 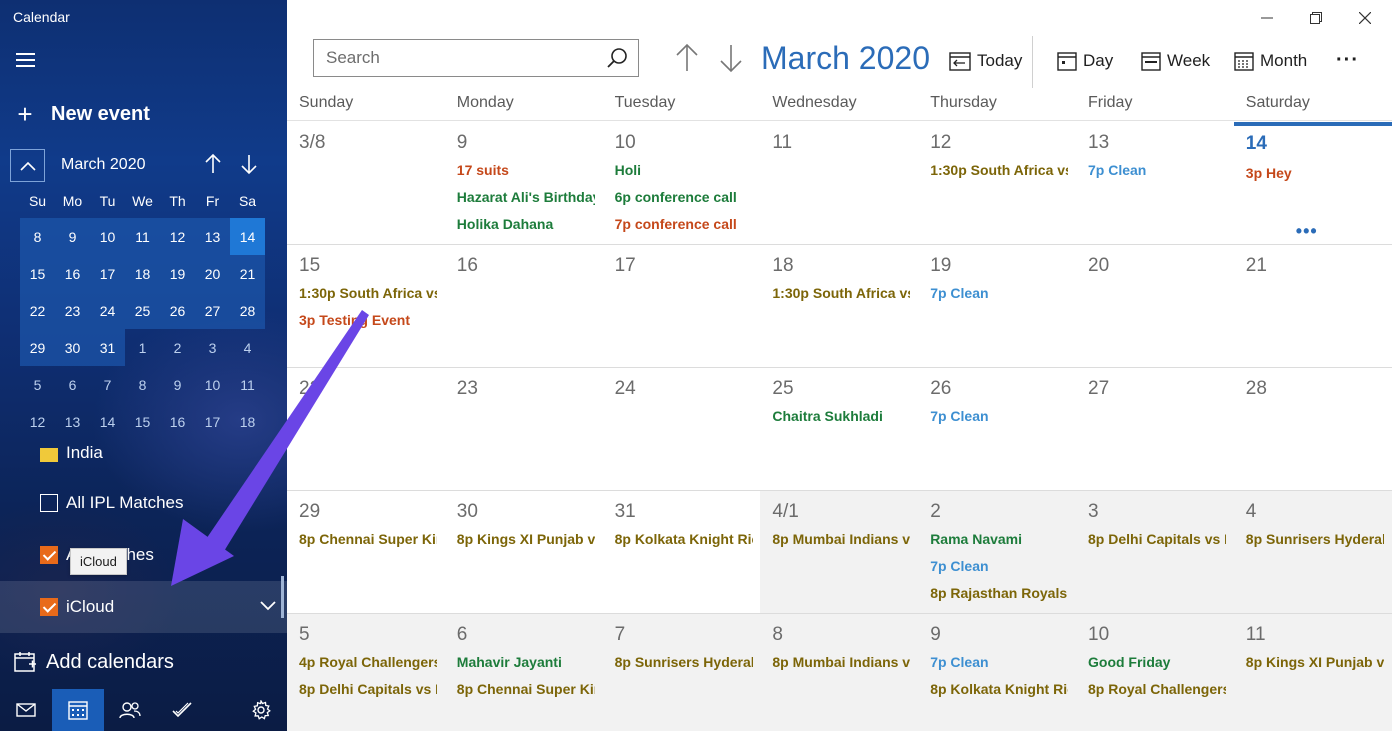 I want to click on settings-button, so click(x=261, y=710).